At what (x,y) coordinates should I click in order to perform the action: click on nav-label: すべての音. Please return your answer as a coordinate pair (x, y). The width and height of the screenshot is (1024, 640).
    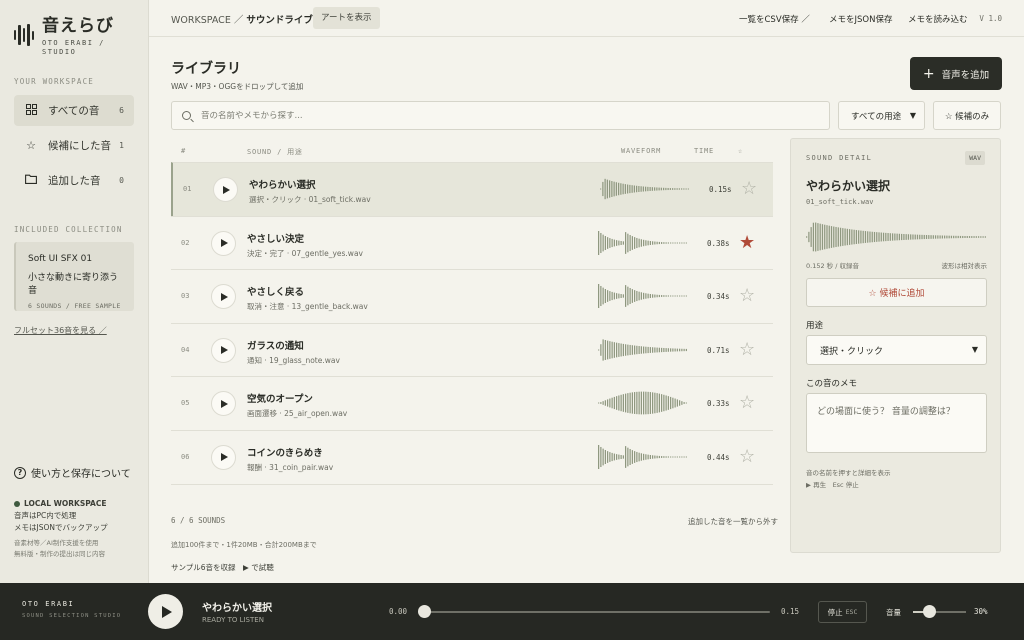
    Looking at the image, I should click on (74, 111).